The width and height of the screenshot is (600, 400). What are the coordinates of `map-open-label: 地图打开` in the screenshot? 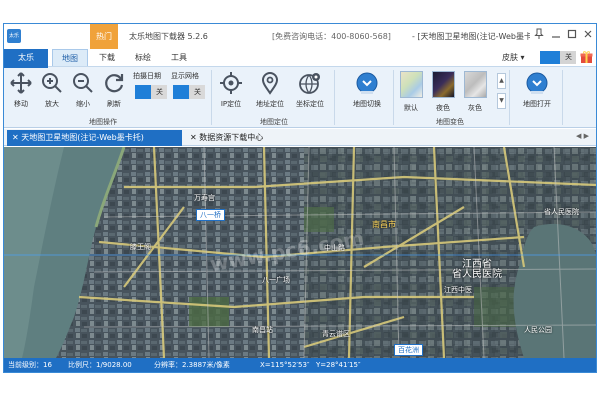 It's located at (537, 104).